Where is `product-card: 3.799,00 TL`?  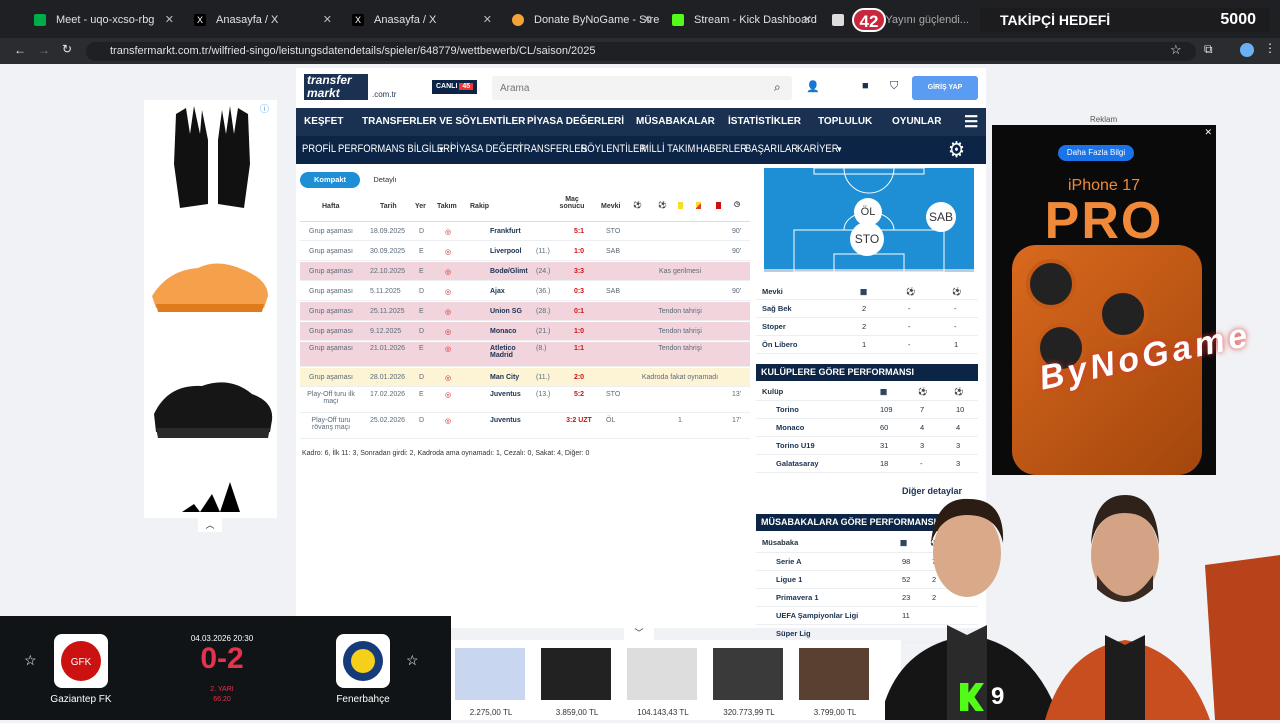 product-card: 3.799,00 TL is located at coordinates (835, 683).